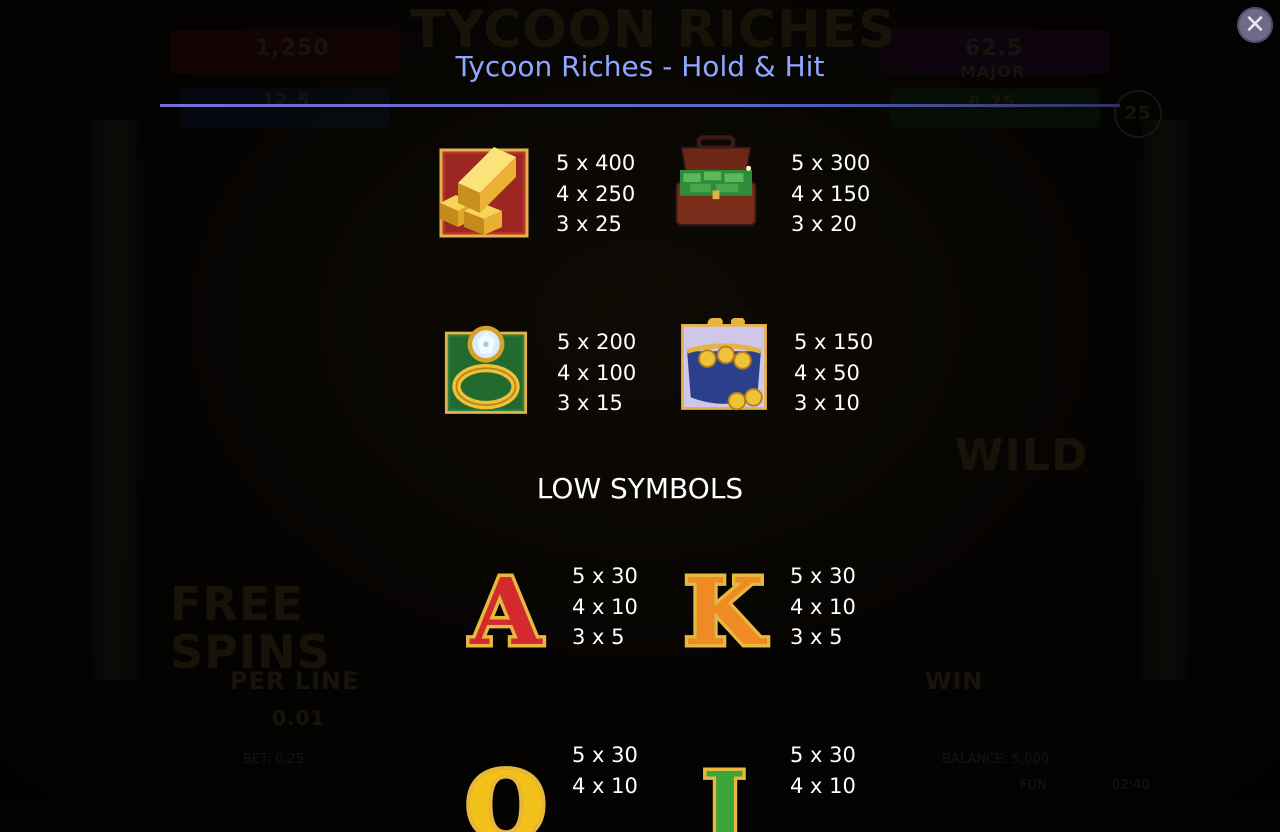  I want to click on close-button: ✕, so click(1255, 25).